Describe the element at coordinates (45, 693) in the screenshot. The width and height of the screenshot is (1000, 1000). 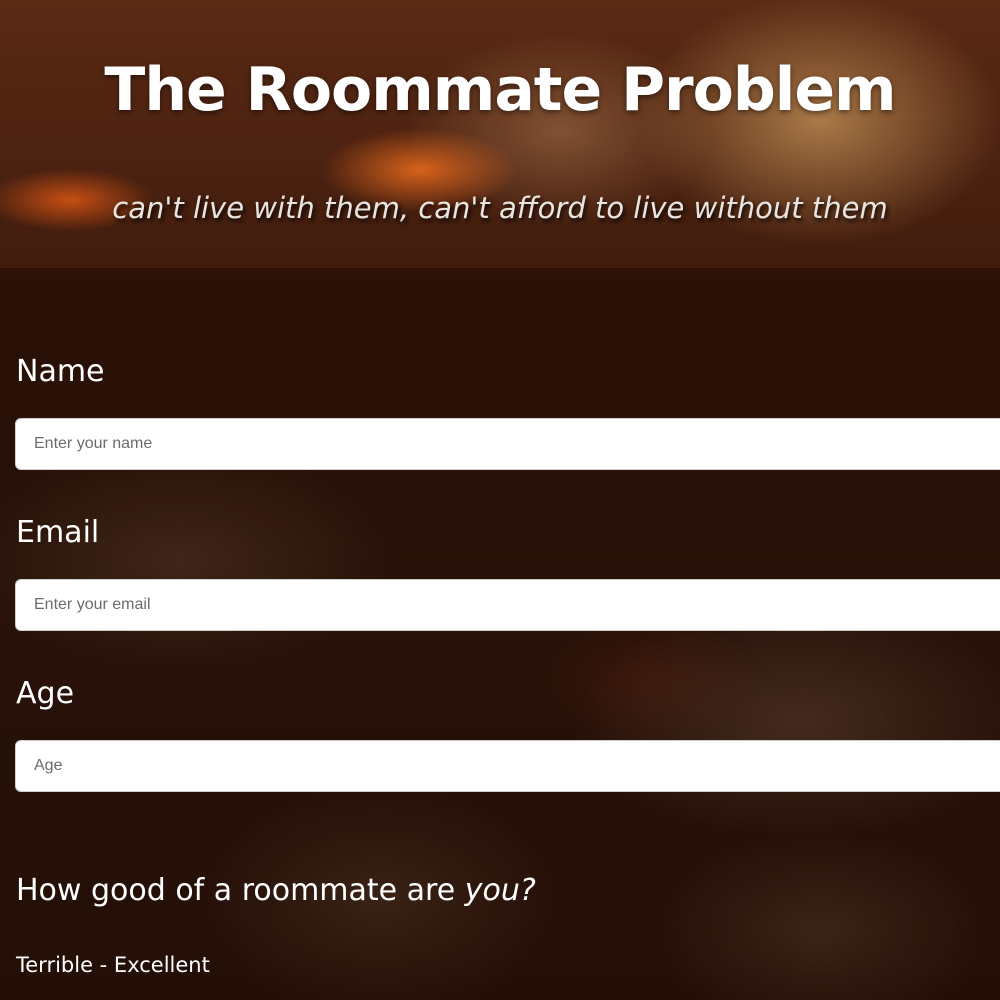
I see `age-label: Age` at that location.